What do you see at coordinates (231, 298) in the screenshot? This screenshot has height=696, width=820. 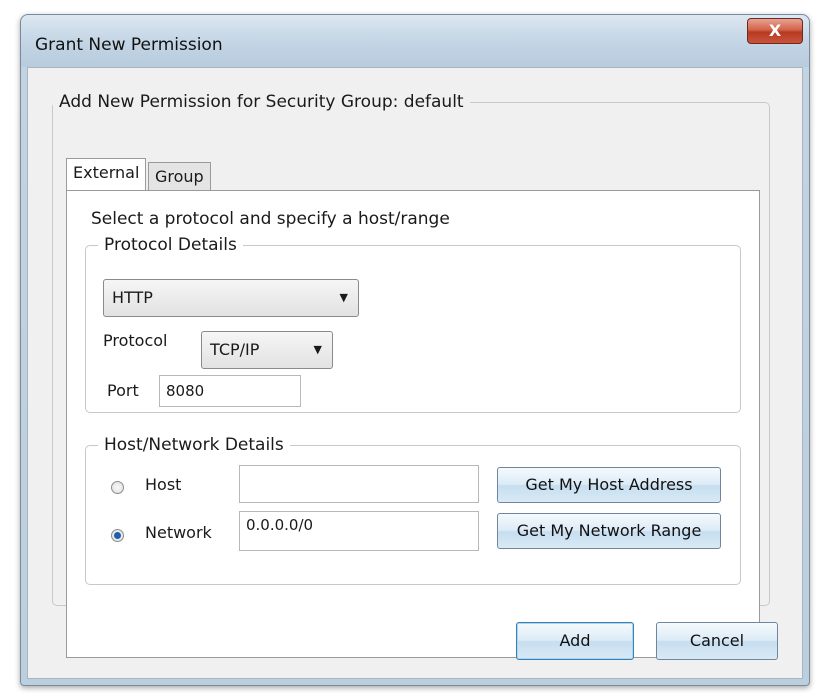 I see `service-select: HTTP ▼` at bounding box center [231, 298].